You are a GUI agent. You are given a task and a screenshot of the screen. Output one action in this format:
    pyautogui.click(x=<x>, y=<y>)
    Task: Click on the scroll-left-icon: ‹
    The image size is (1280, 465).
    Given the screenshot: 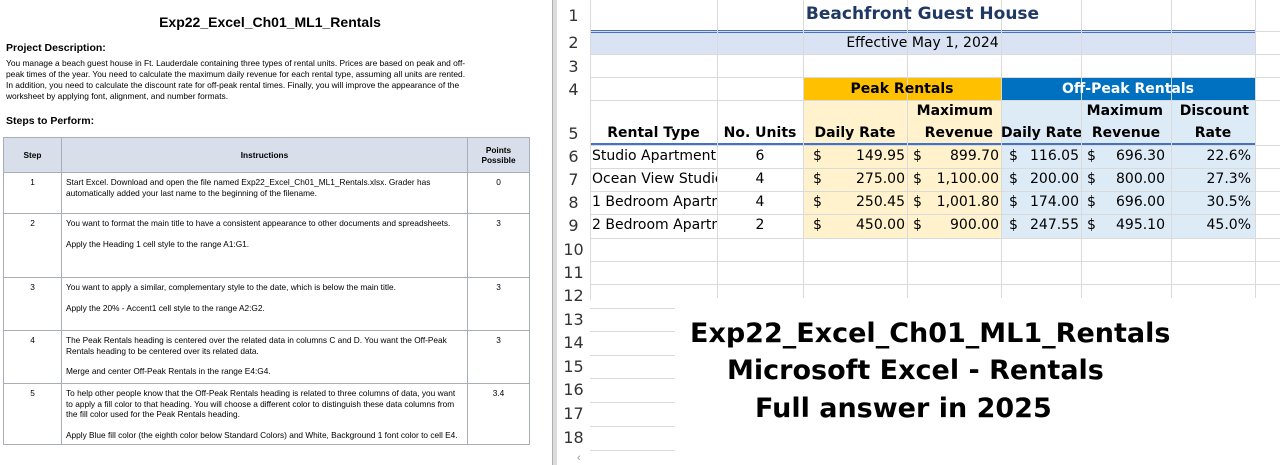 What is the action you would take?
    pyautogui.click(x=583, y=458)
    